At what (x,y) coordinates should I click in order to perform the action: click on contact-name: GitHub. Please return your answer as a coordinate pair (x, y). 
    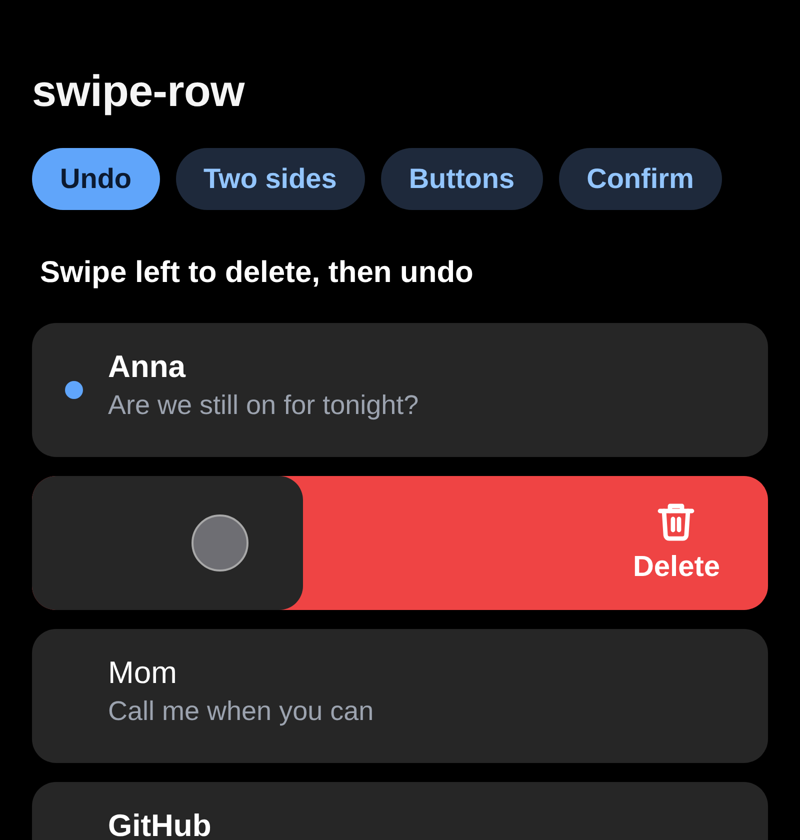
    Looking at the image, I should click on (160, 826).